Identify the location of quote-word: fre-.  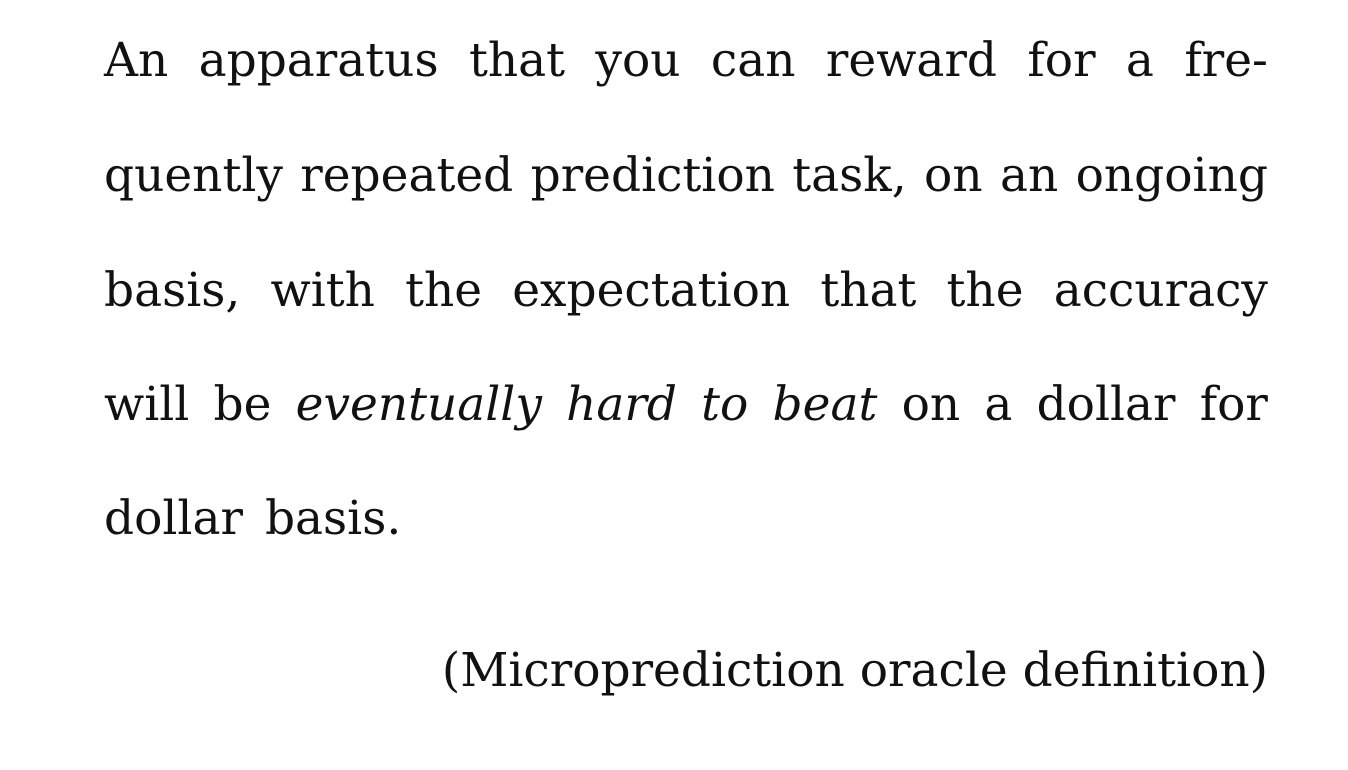
(1226, 60).